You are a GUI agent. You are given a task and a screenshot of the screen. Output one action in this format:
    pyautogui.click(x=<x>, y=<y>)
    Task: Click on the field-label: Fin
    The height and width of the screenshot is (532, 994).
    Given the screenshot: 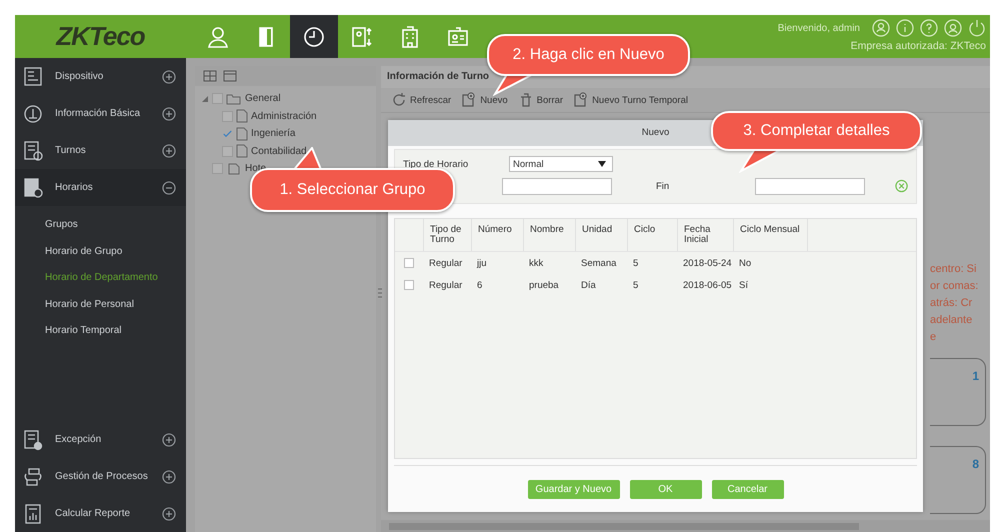 What is the action you would take?
    pyautogui.click(x=662, y=186)
    